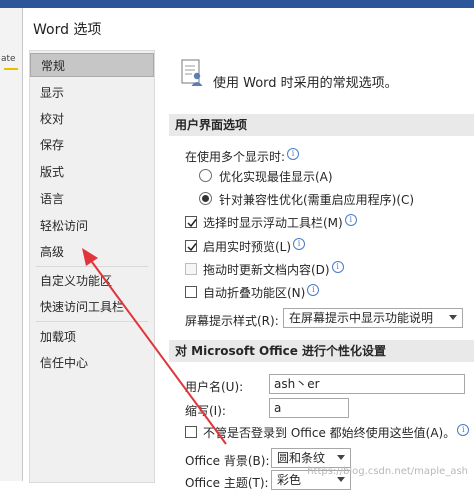 This screenshot has height=491, width=474. Describe the element at coordinates (154, 346) in the screenshot. I see `annotation-arrow` at that location.